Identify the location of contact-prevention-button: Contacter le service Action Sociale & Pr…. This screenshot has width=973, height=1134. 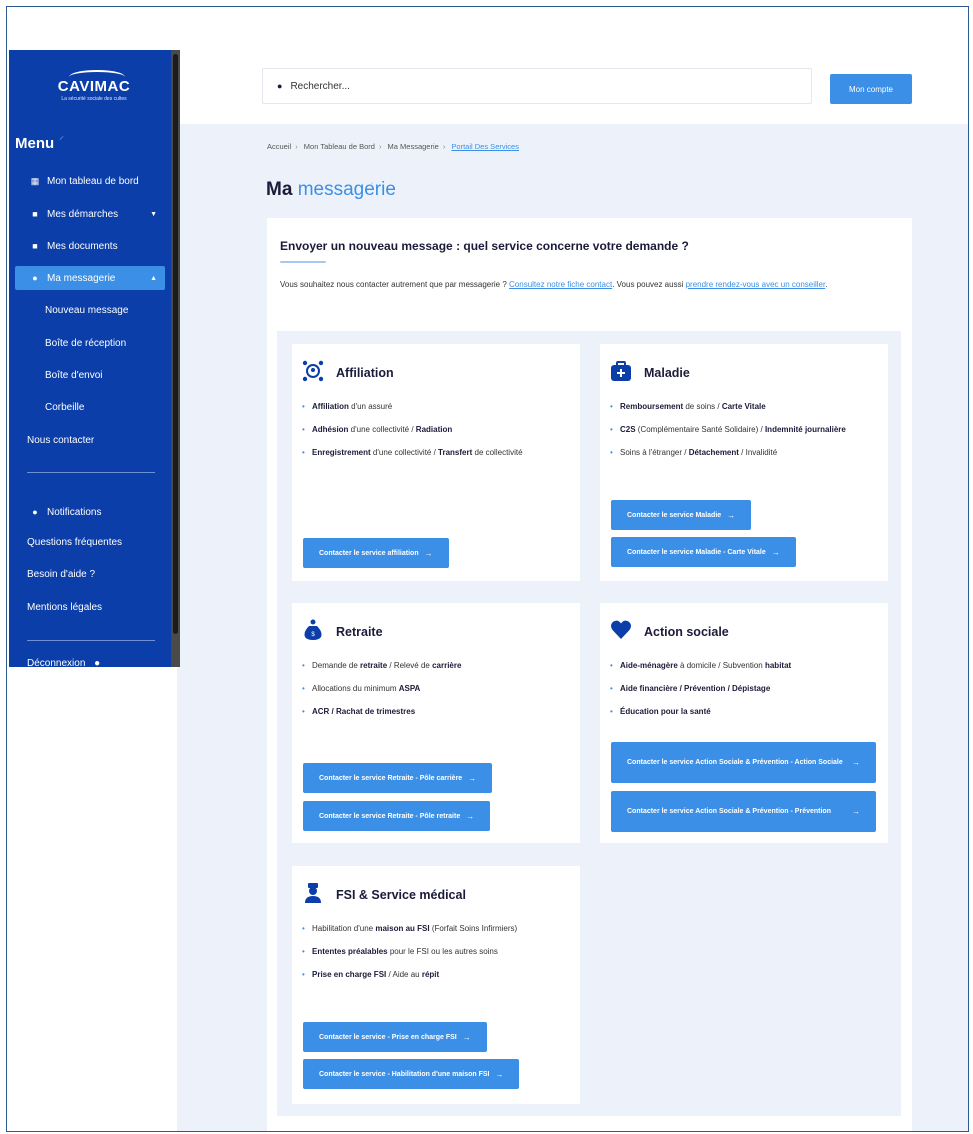
(743, 811).